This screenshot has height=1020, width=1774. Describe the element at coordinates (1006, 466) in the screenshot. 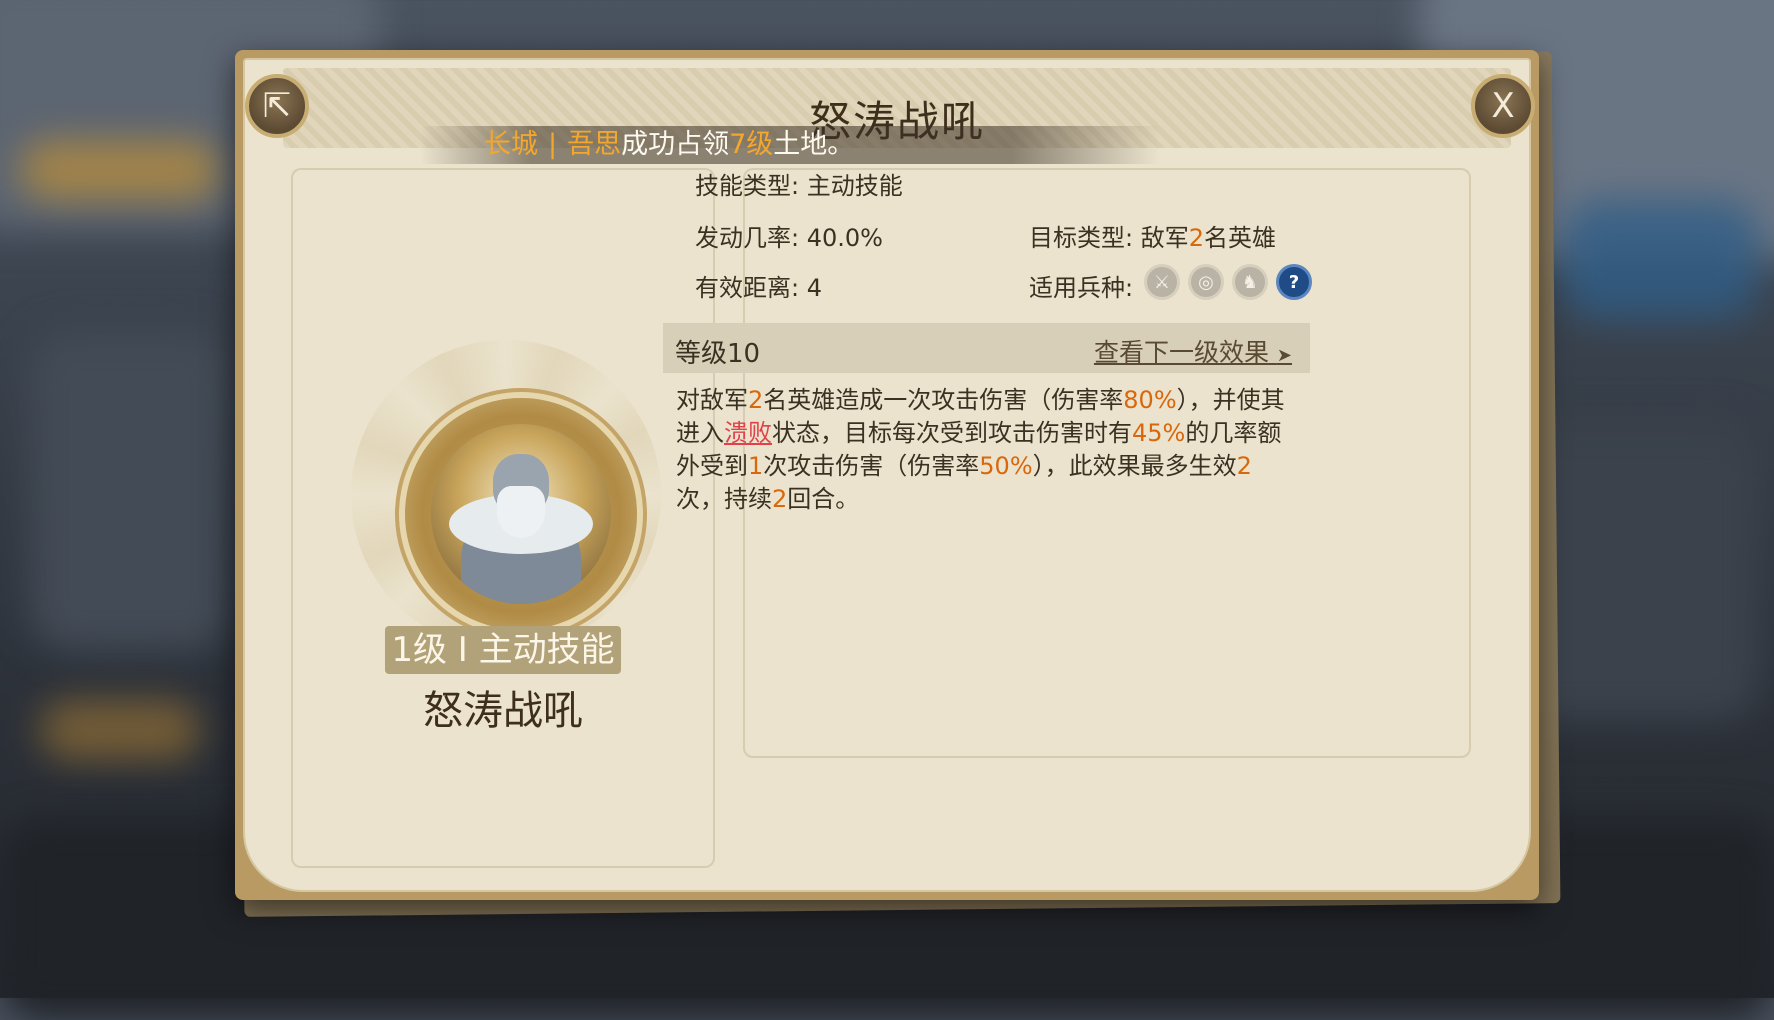

I see `desc-number: 50%` at that location.